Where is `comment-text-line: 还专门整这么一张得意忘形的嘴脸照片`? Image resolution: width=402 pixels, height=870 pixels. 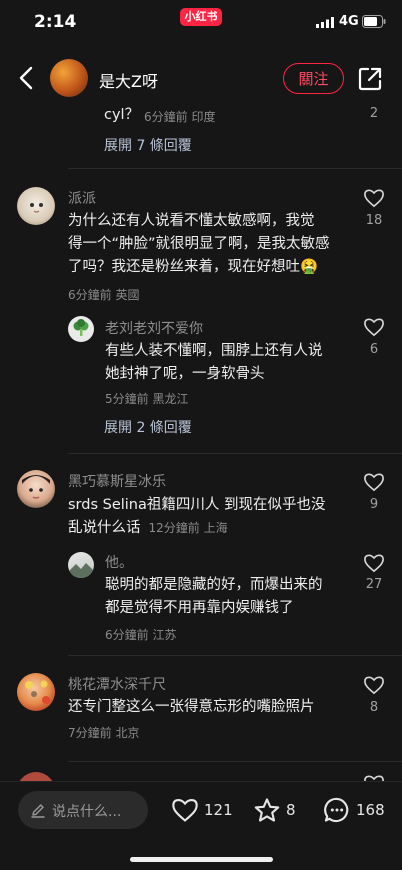 comment-text-line: 还专门整这么一张得意忘形的嘴脸照片 is located at coordinates (191, 707).